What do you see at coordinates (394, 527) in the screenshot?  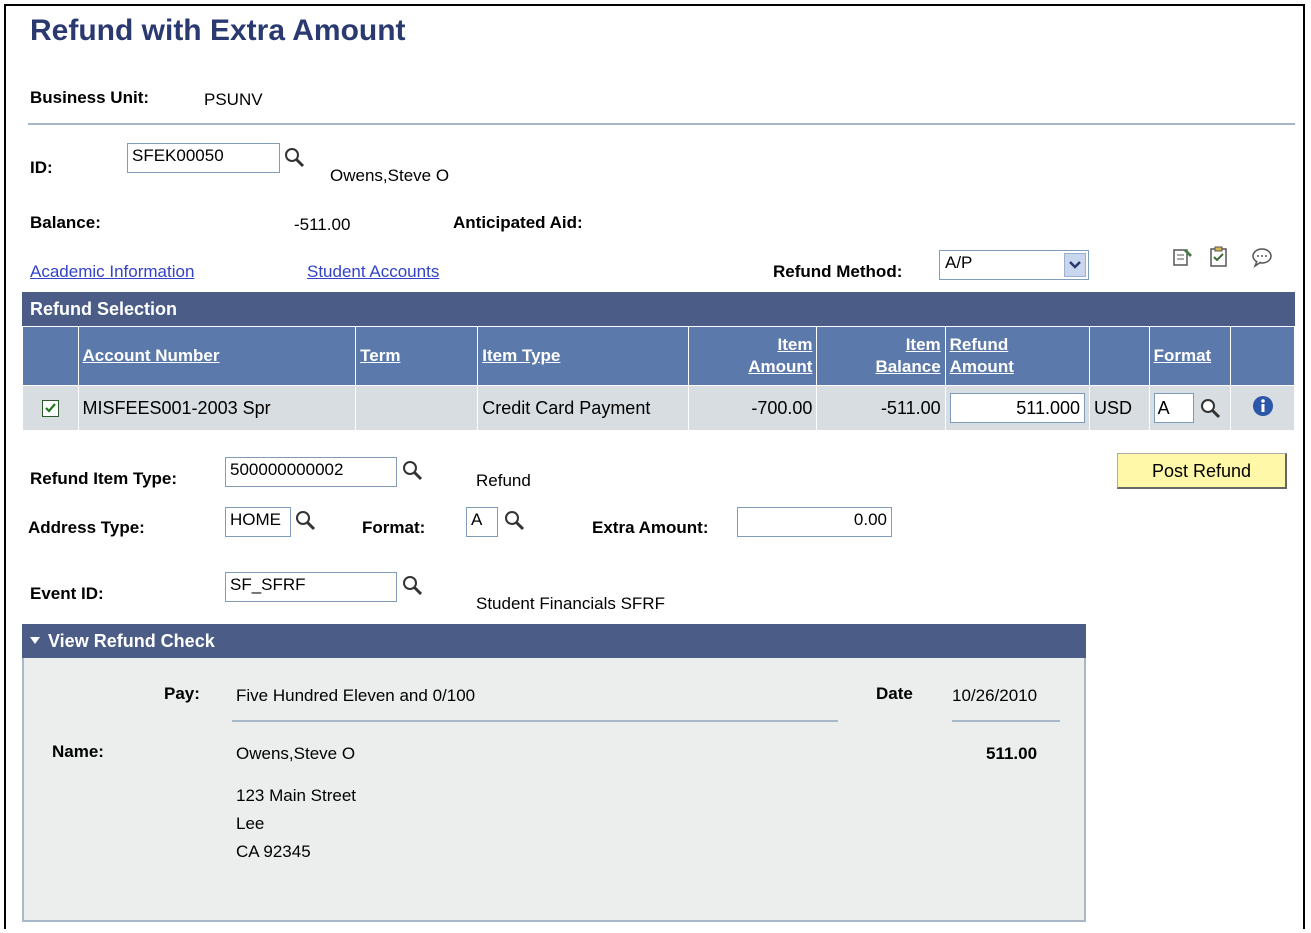 I see `format-label: Format:` at bounding box center [394, 527].